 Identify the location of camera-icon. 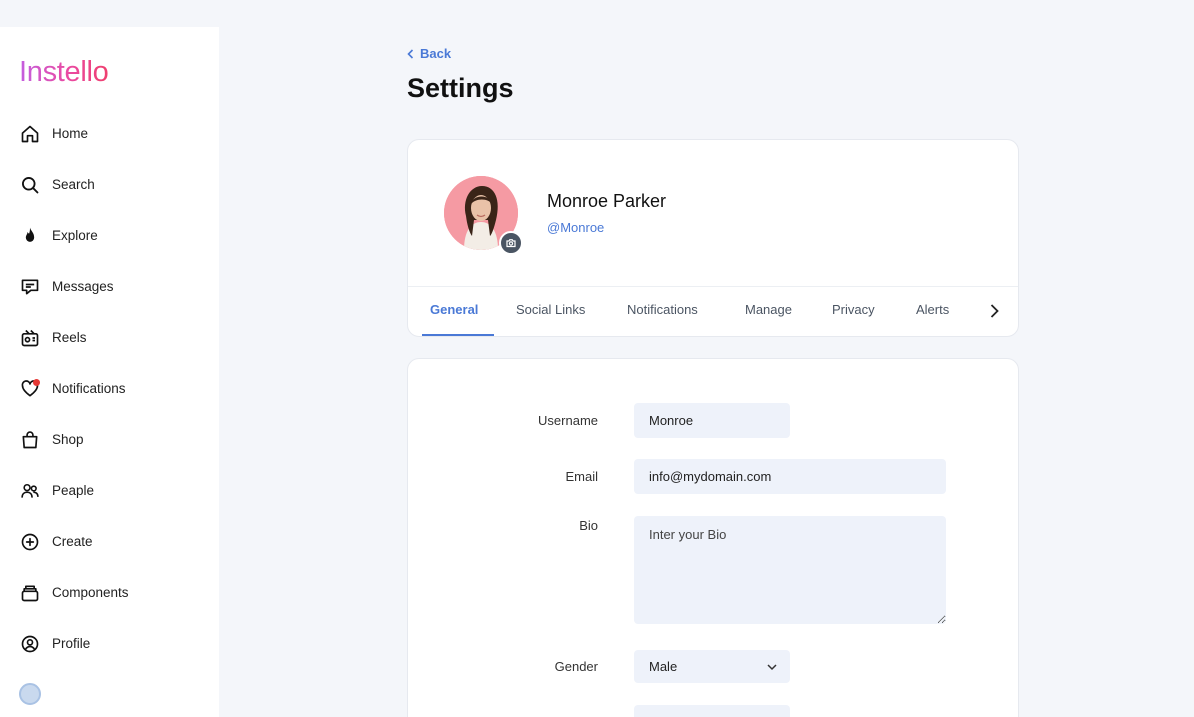
(511, 243).